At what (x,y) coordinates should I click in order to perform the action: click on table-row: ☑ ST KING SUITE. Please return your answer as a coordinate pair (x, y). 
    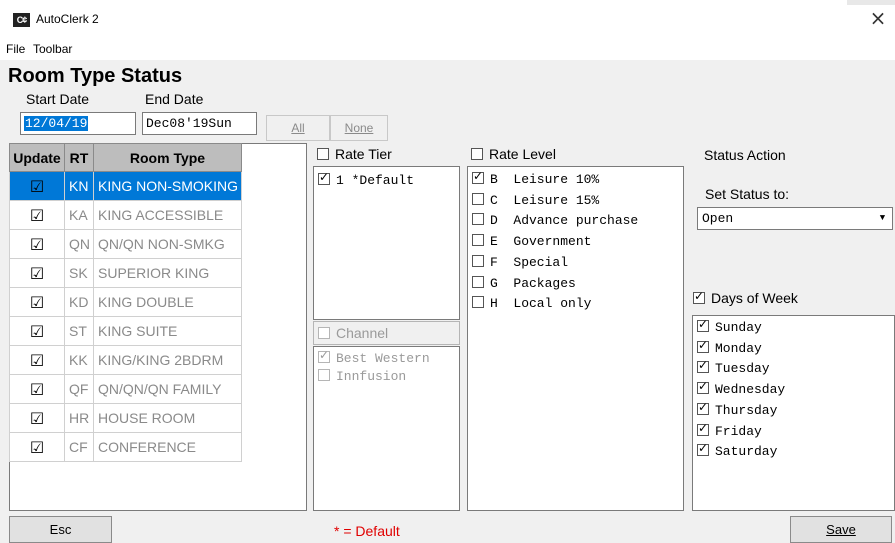
    Looking at the image, I should click on (125, 331).